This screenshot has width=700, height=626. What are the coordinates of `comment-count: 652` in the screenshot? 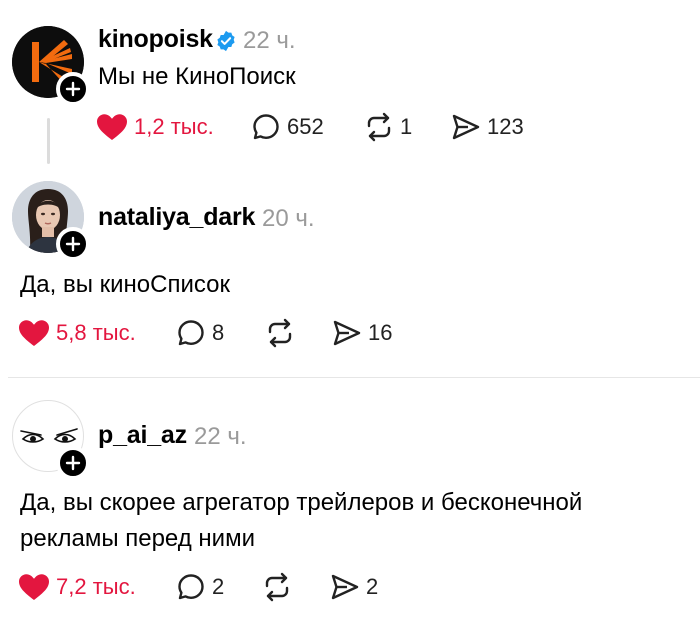 It's located at (305, 126).